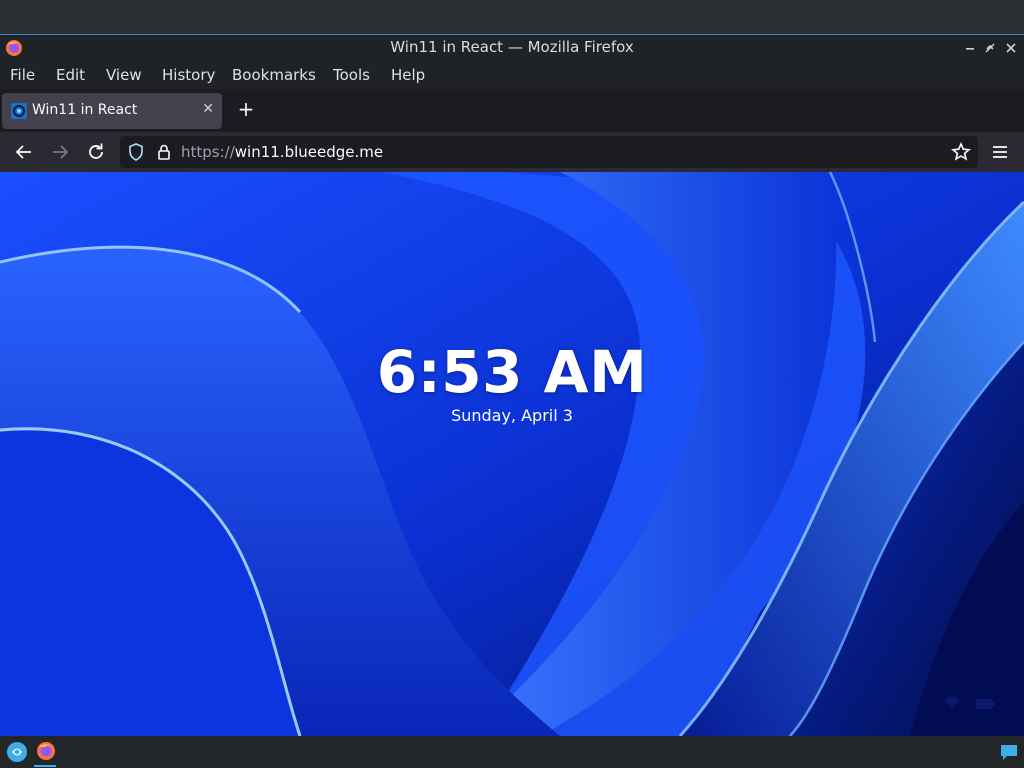  I want to click on menu-bookmarks: Bookmarks, so click(274, 75).